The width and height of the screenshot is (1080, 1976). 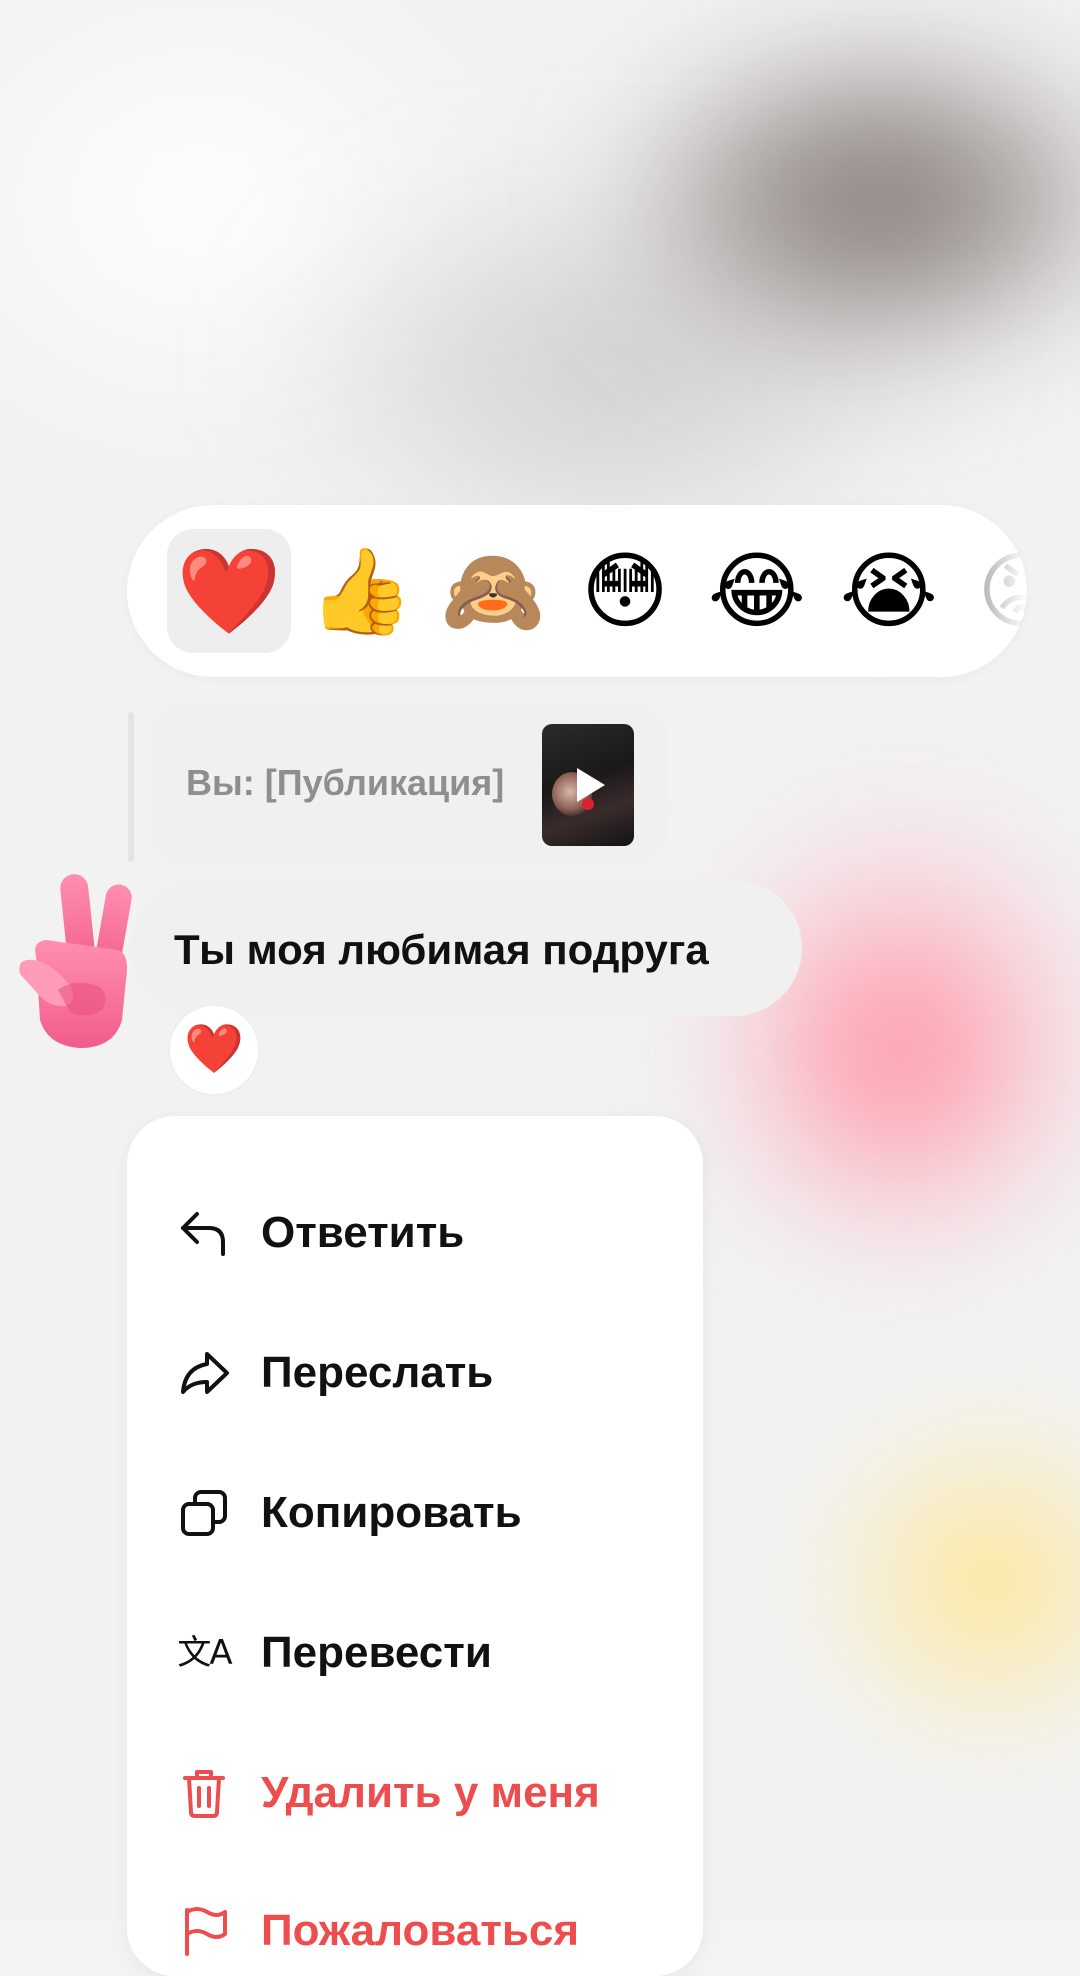 I want to click on menu-item-translate: 文A Перевести, so click(x=334, y=1653).